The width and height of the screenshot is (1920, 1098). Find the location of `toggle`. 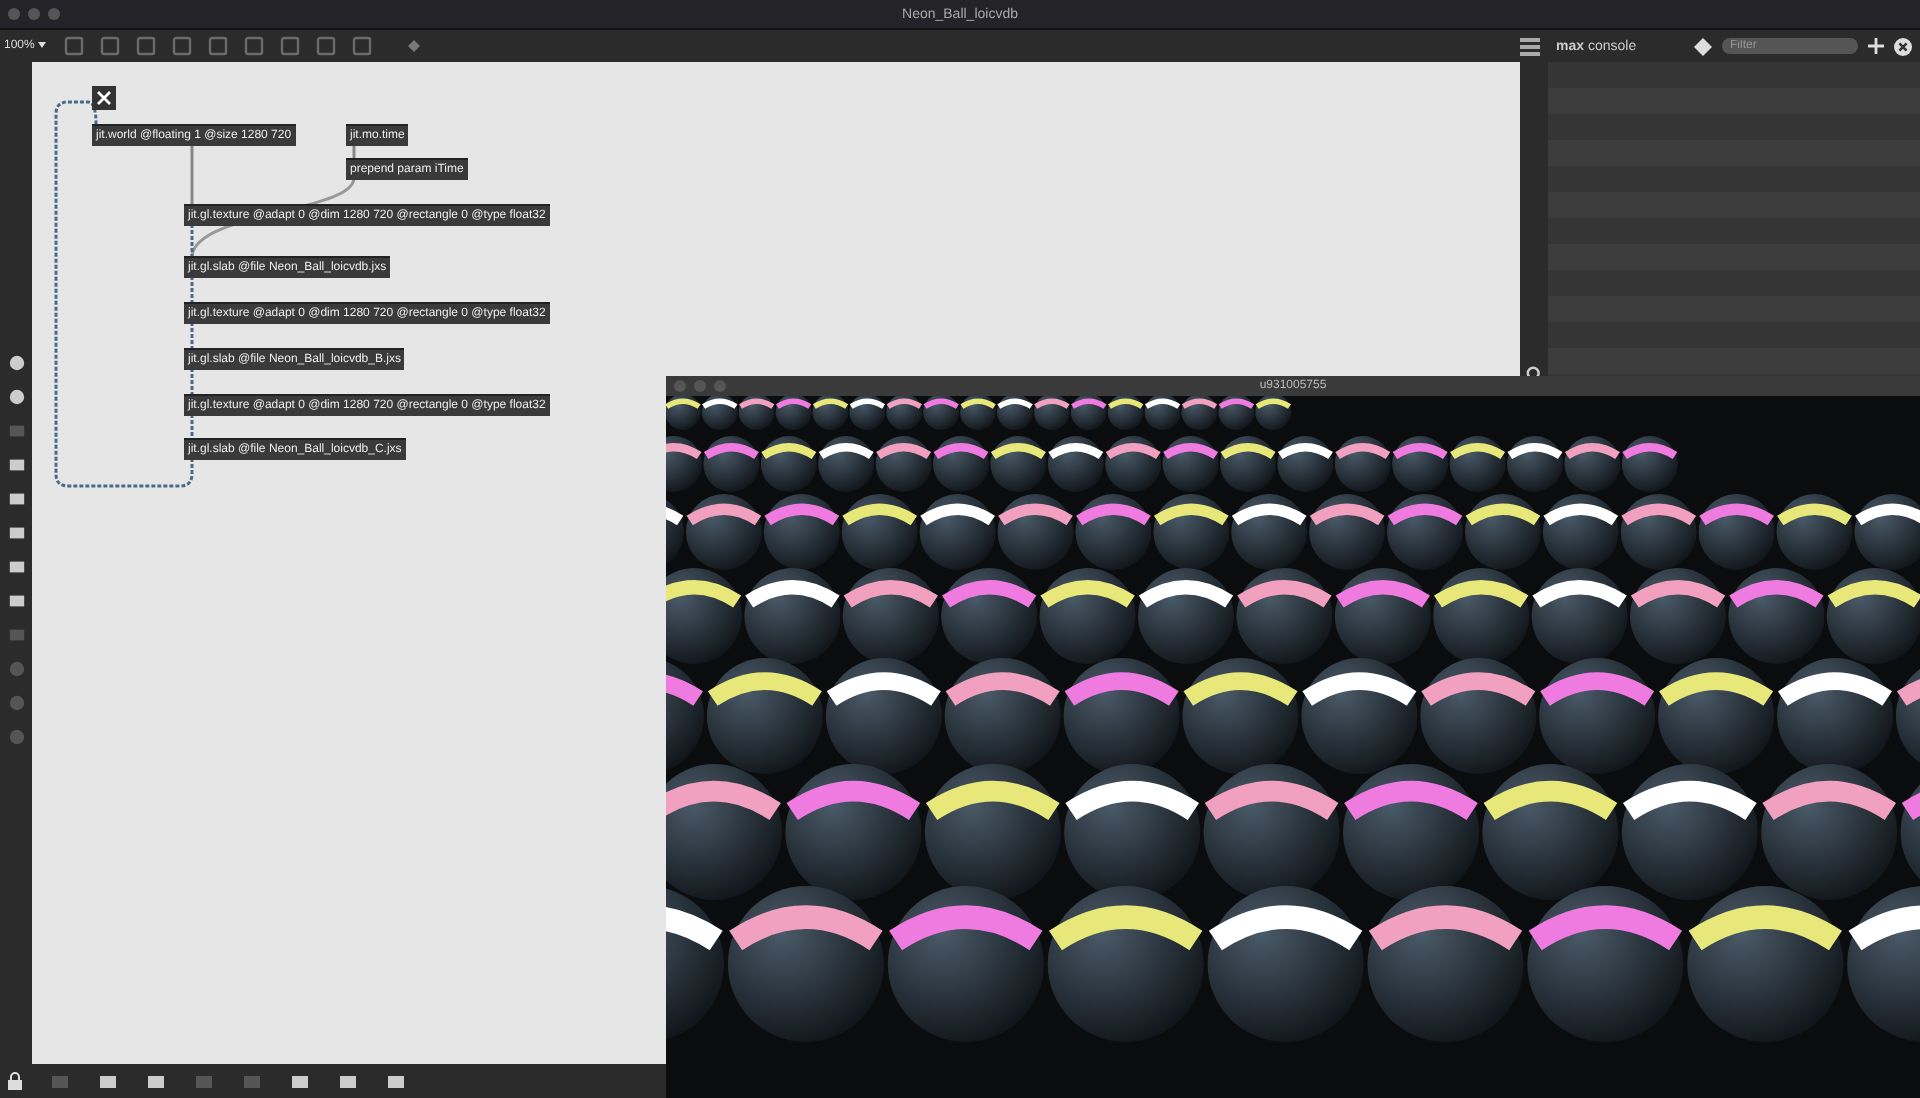

toggle is located at coordinates (104, 98).